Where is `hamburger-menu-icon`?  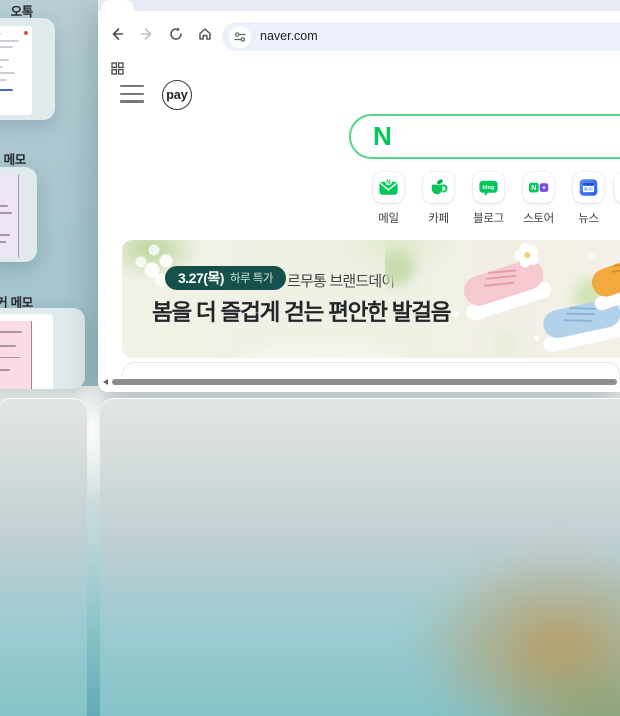
hamburger-menu-icon is located at coordinates (132, 94).